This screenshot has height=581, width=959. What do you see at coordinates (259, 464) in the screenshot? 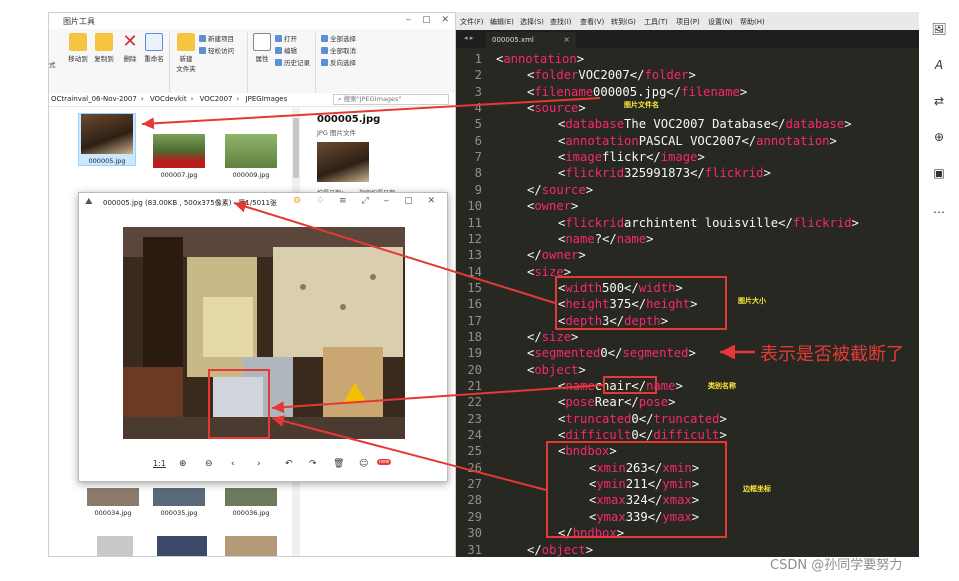
I see `next-icon: ›` at bounding box center [259, 464].